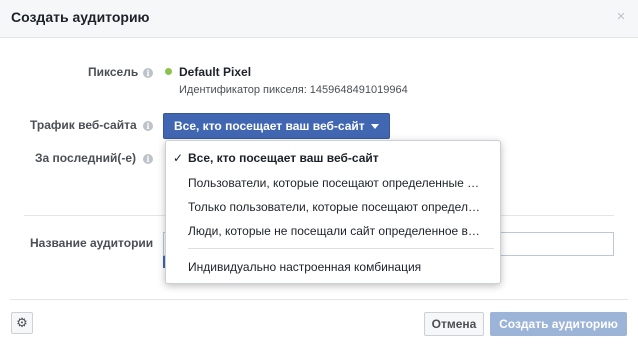 The width and height of the screenshot is (638, 345). Describe the element at coordinates (92, 243) in the screenshot. I see `audience-name-label: Название аудитории` at that location.